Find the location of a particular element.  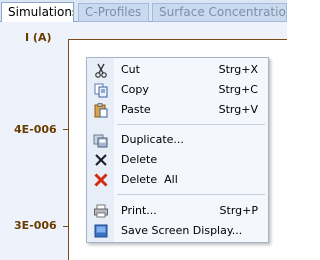

menu-item-cut: Cut Strg+X is located at coordinates (177, 70).